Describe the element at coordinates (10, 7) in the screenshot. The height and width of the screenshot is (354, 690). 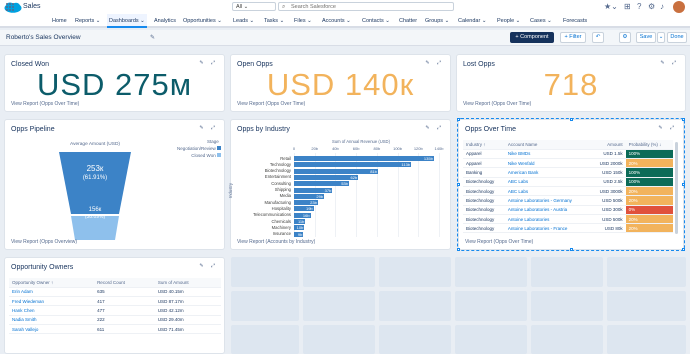
I see `app-launcher-icon` at that location.